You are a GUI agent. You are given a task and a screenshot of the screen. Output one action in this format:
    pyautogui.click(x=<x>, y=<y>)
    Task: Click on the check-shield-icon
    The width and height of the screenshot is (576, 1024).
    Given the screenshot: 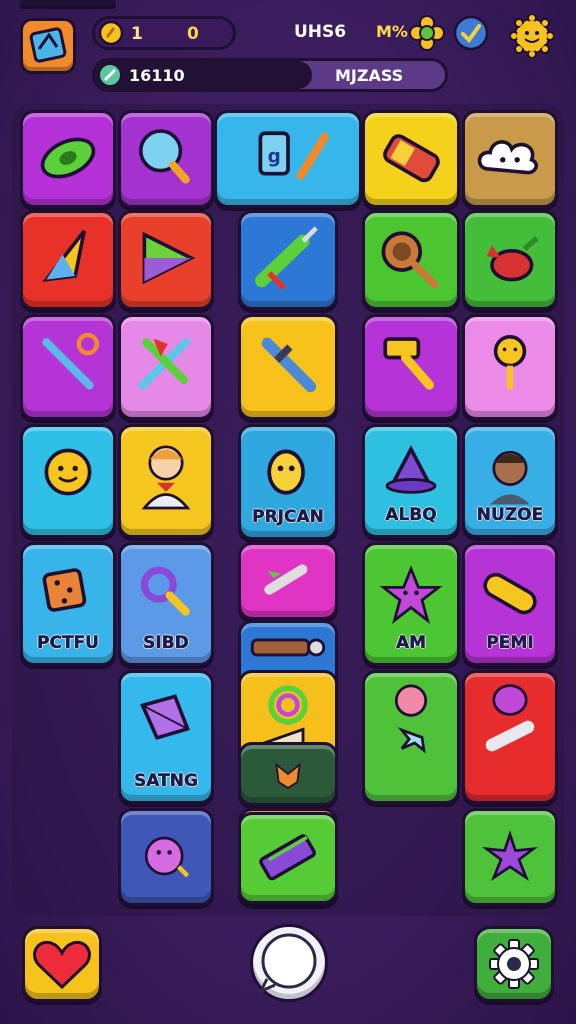 What is the action you would take?
    pyautogui.click(x=471, y=33)
    